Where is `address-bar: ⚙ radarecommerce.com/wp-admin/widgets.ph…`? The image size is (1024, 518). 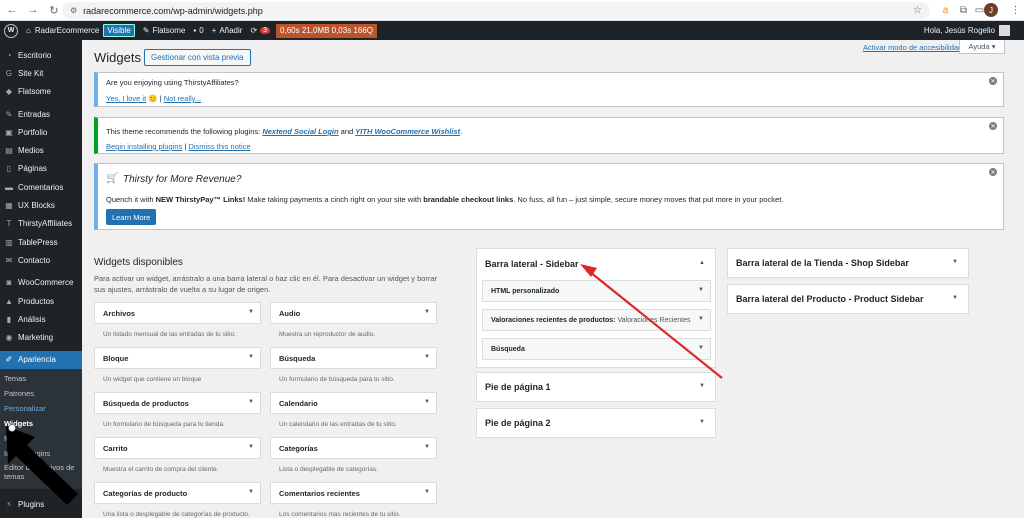
address-bar: ⚙ radarecommerce.com/wp-admin/widgets.ph… is located at coordinates (496, 10).